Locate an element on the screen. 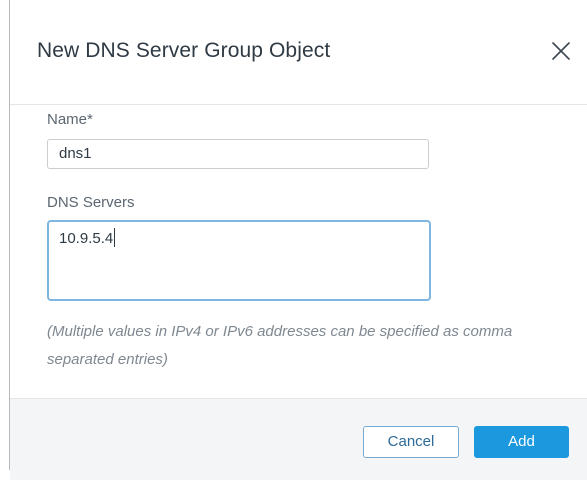 The width and height of the screenshot is (587, 480). dns-servers-label: DNS Servers is located at coordinates (91, 202).